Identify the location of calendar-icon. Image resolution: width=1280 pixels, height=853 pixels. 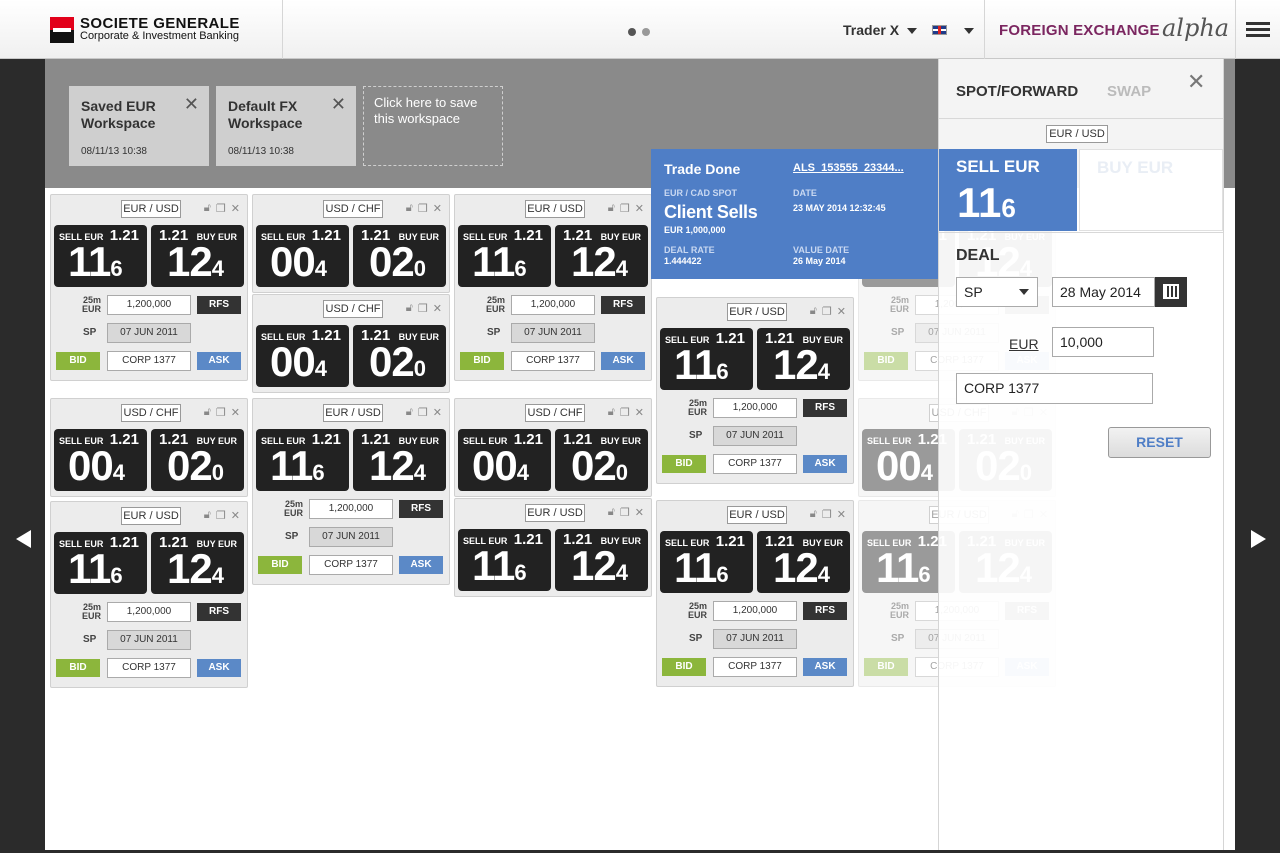
(1171, 292).